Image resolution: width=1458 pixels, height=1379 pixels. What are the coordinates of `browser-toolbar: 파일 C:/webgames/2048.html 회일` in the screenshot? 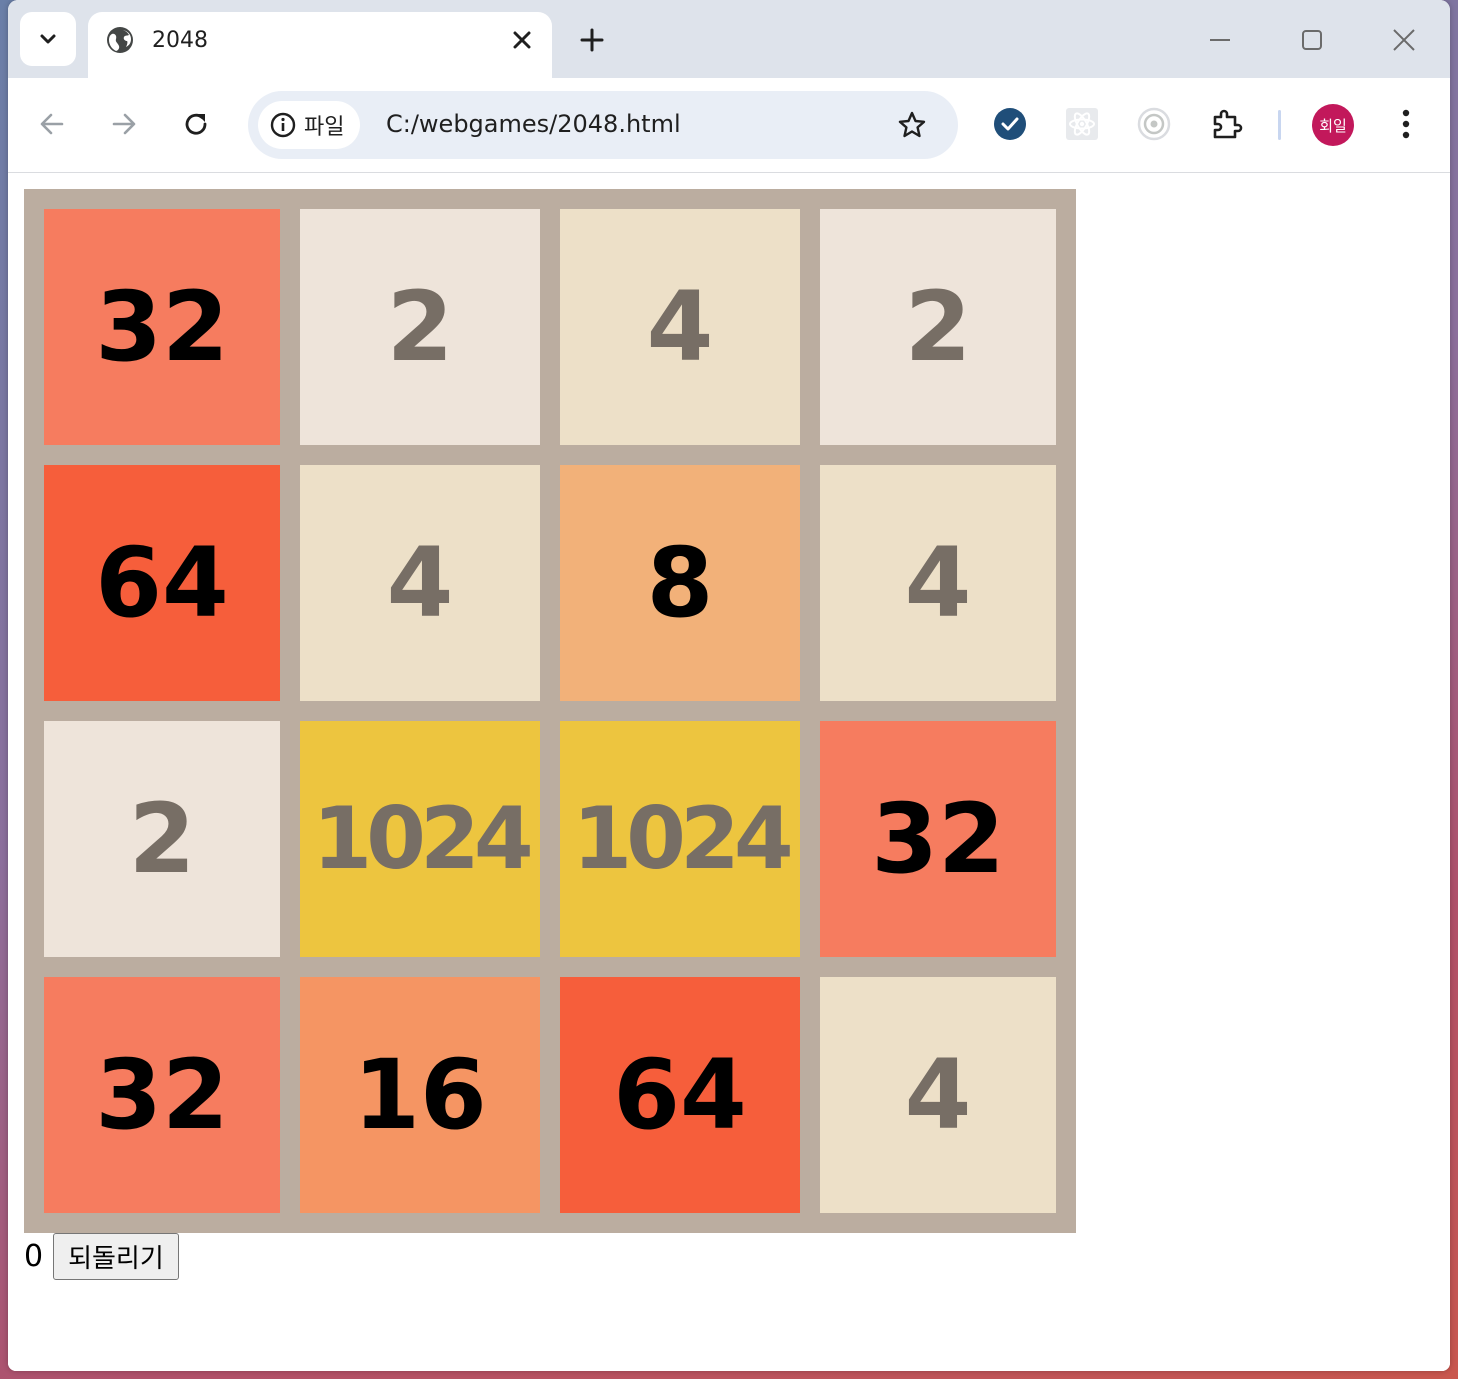 It's located at (729, 125).